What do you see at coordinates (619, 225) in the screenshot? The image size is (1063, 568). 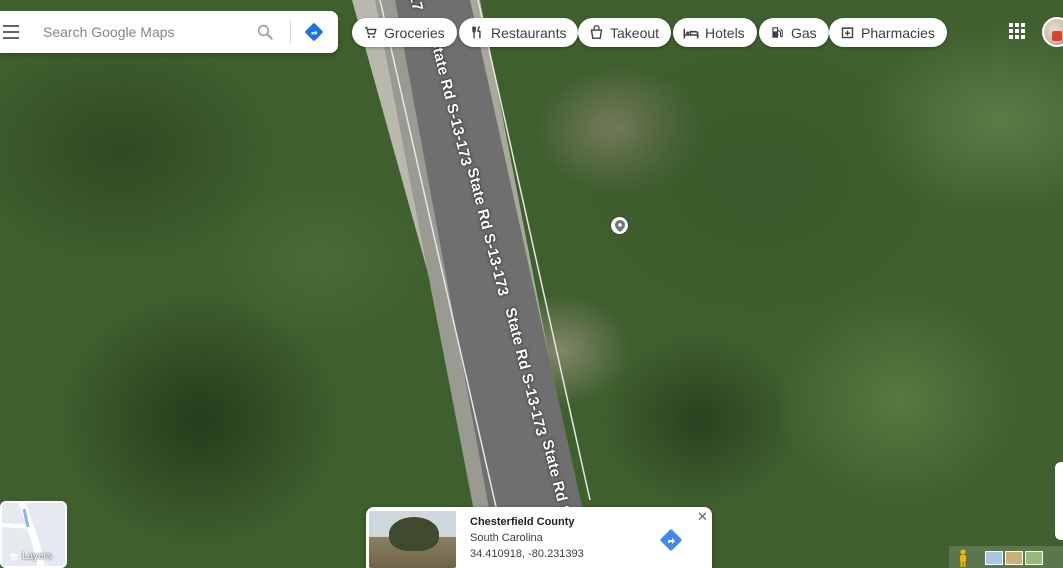 I see `place-pin-icon` at bounding box center [619, 225].